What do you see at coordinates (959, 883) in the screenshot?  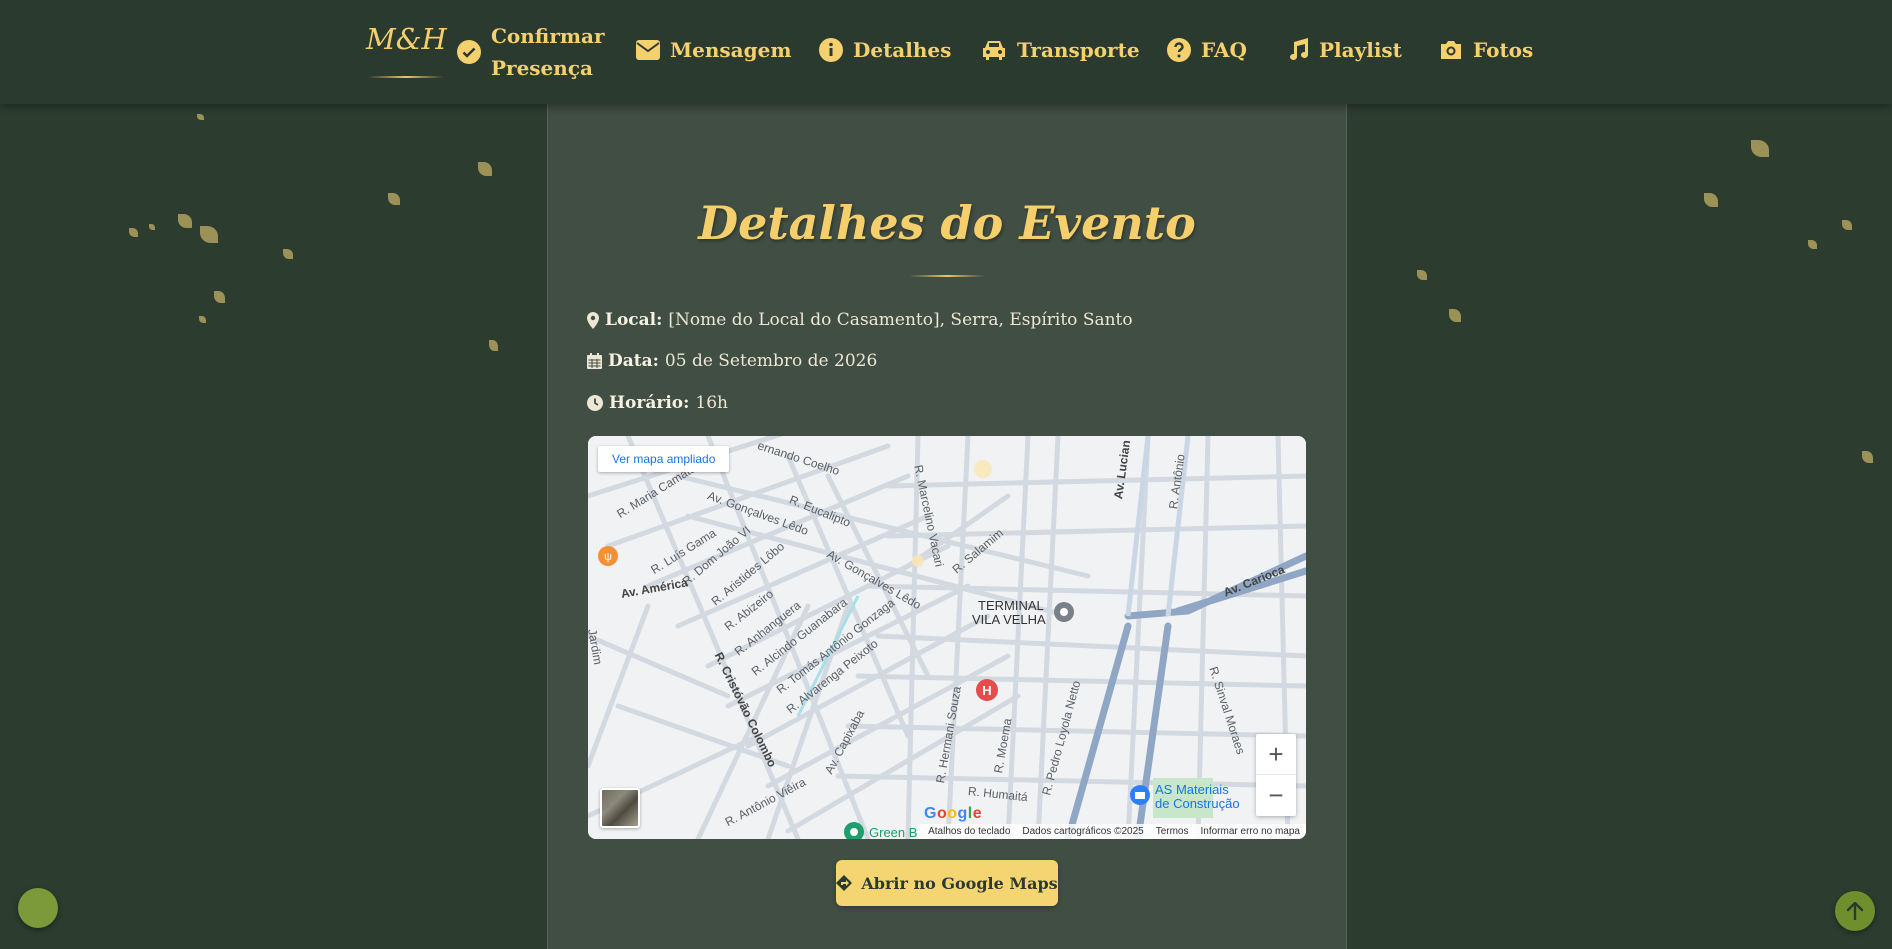 I see `button-label: Abrir no Google Maps` at bounding box center [959, 883].